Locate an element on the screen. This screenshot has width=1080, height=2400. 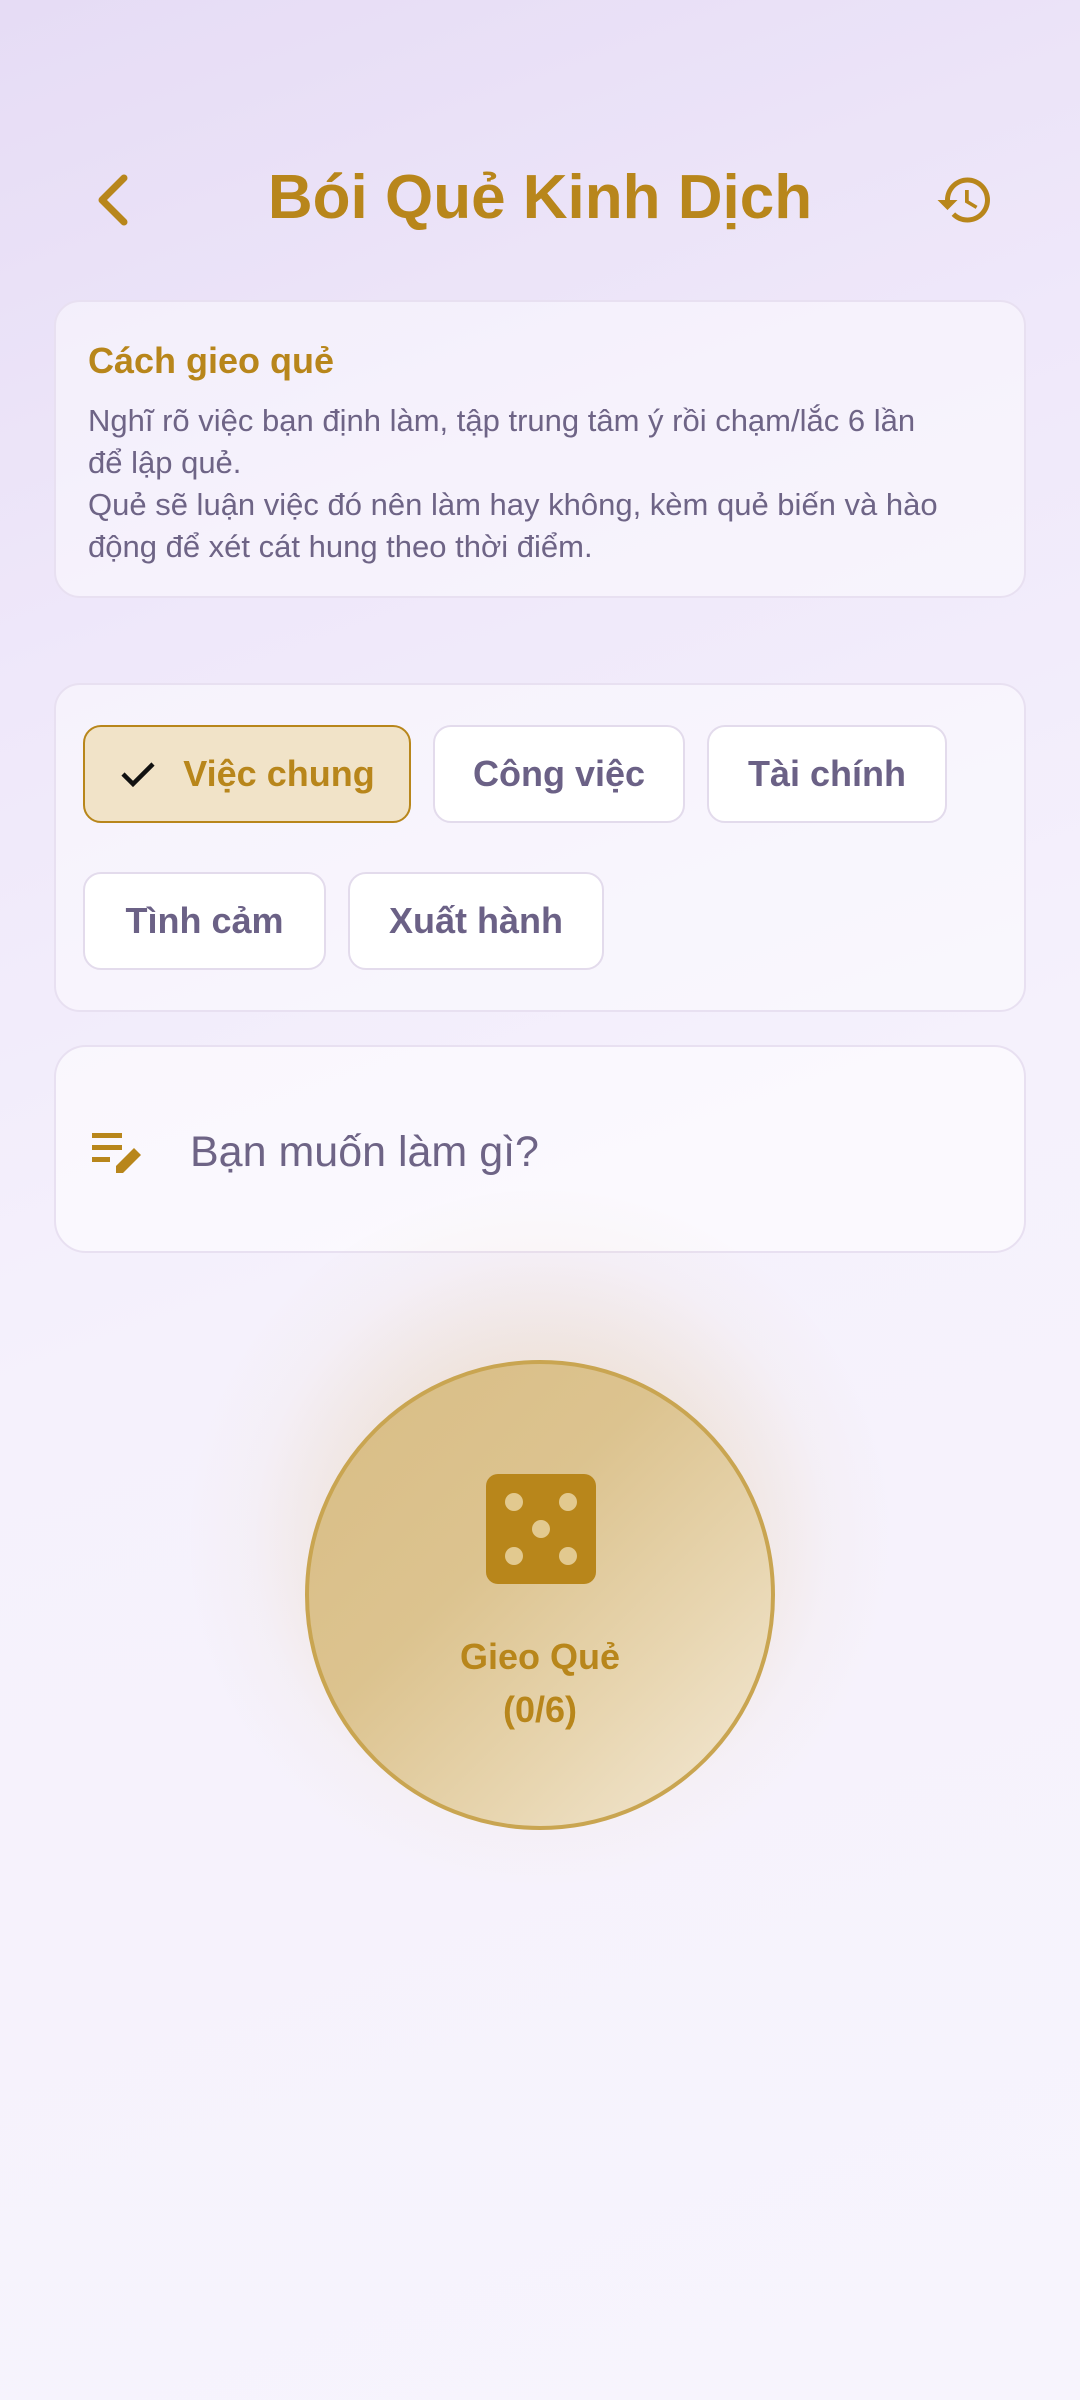
instructions-title: Cách gieo quẻ is located at coordinates (211, 360).